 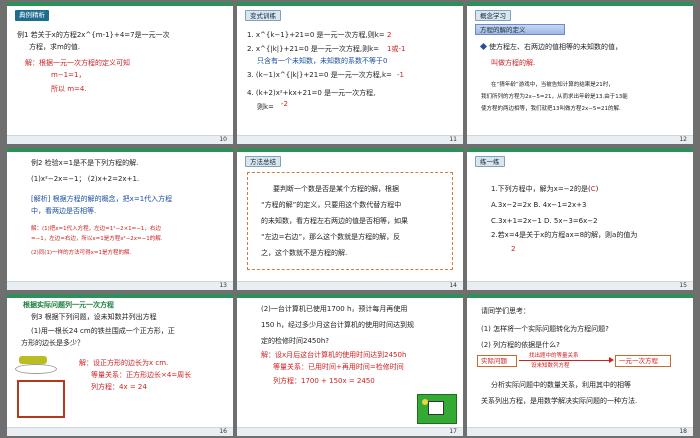 I want to click on question-1-text: 1.下列方程中，解为x=−2的是(, so click(x=541, y=189).